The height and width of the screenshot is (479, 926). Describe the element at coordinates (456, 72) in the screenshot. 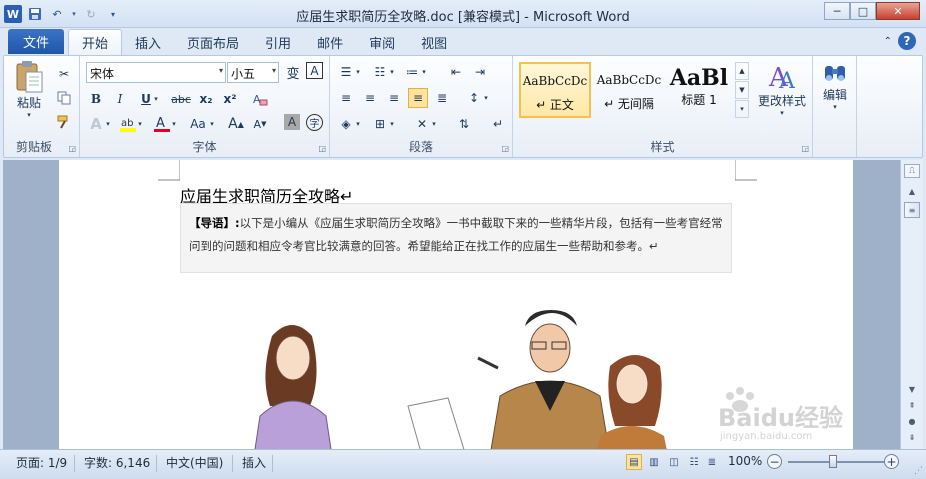

I see `decrease-indent-icon: ⇤` at that location.